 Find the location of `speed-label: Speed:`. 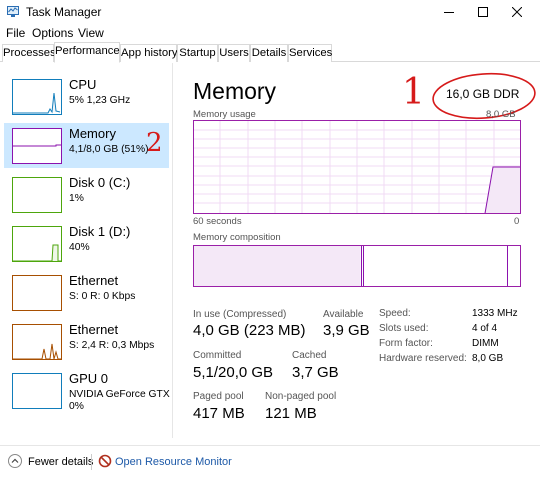

speed-label: Speed: is located at coordinates (395, 313).